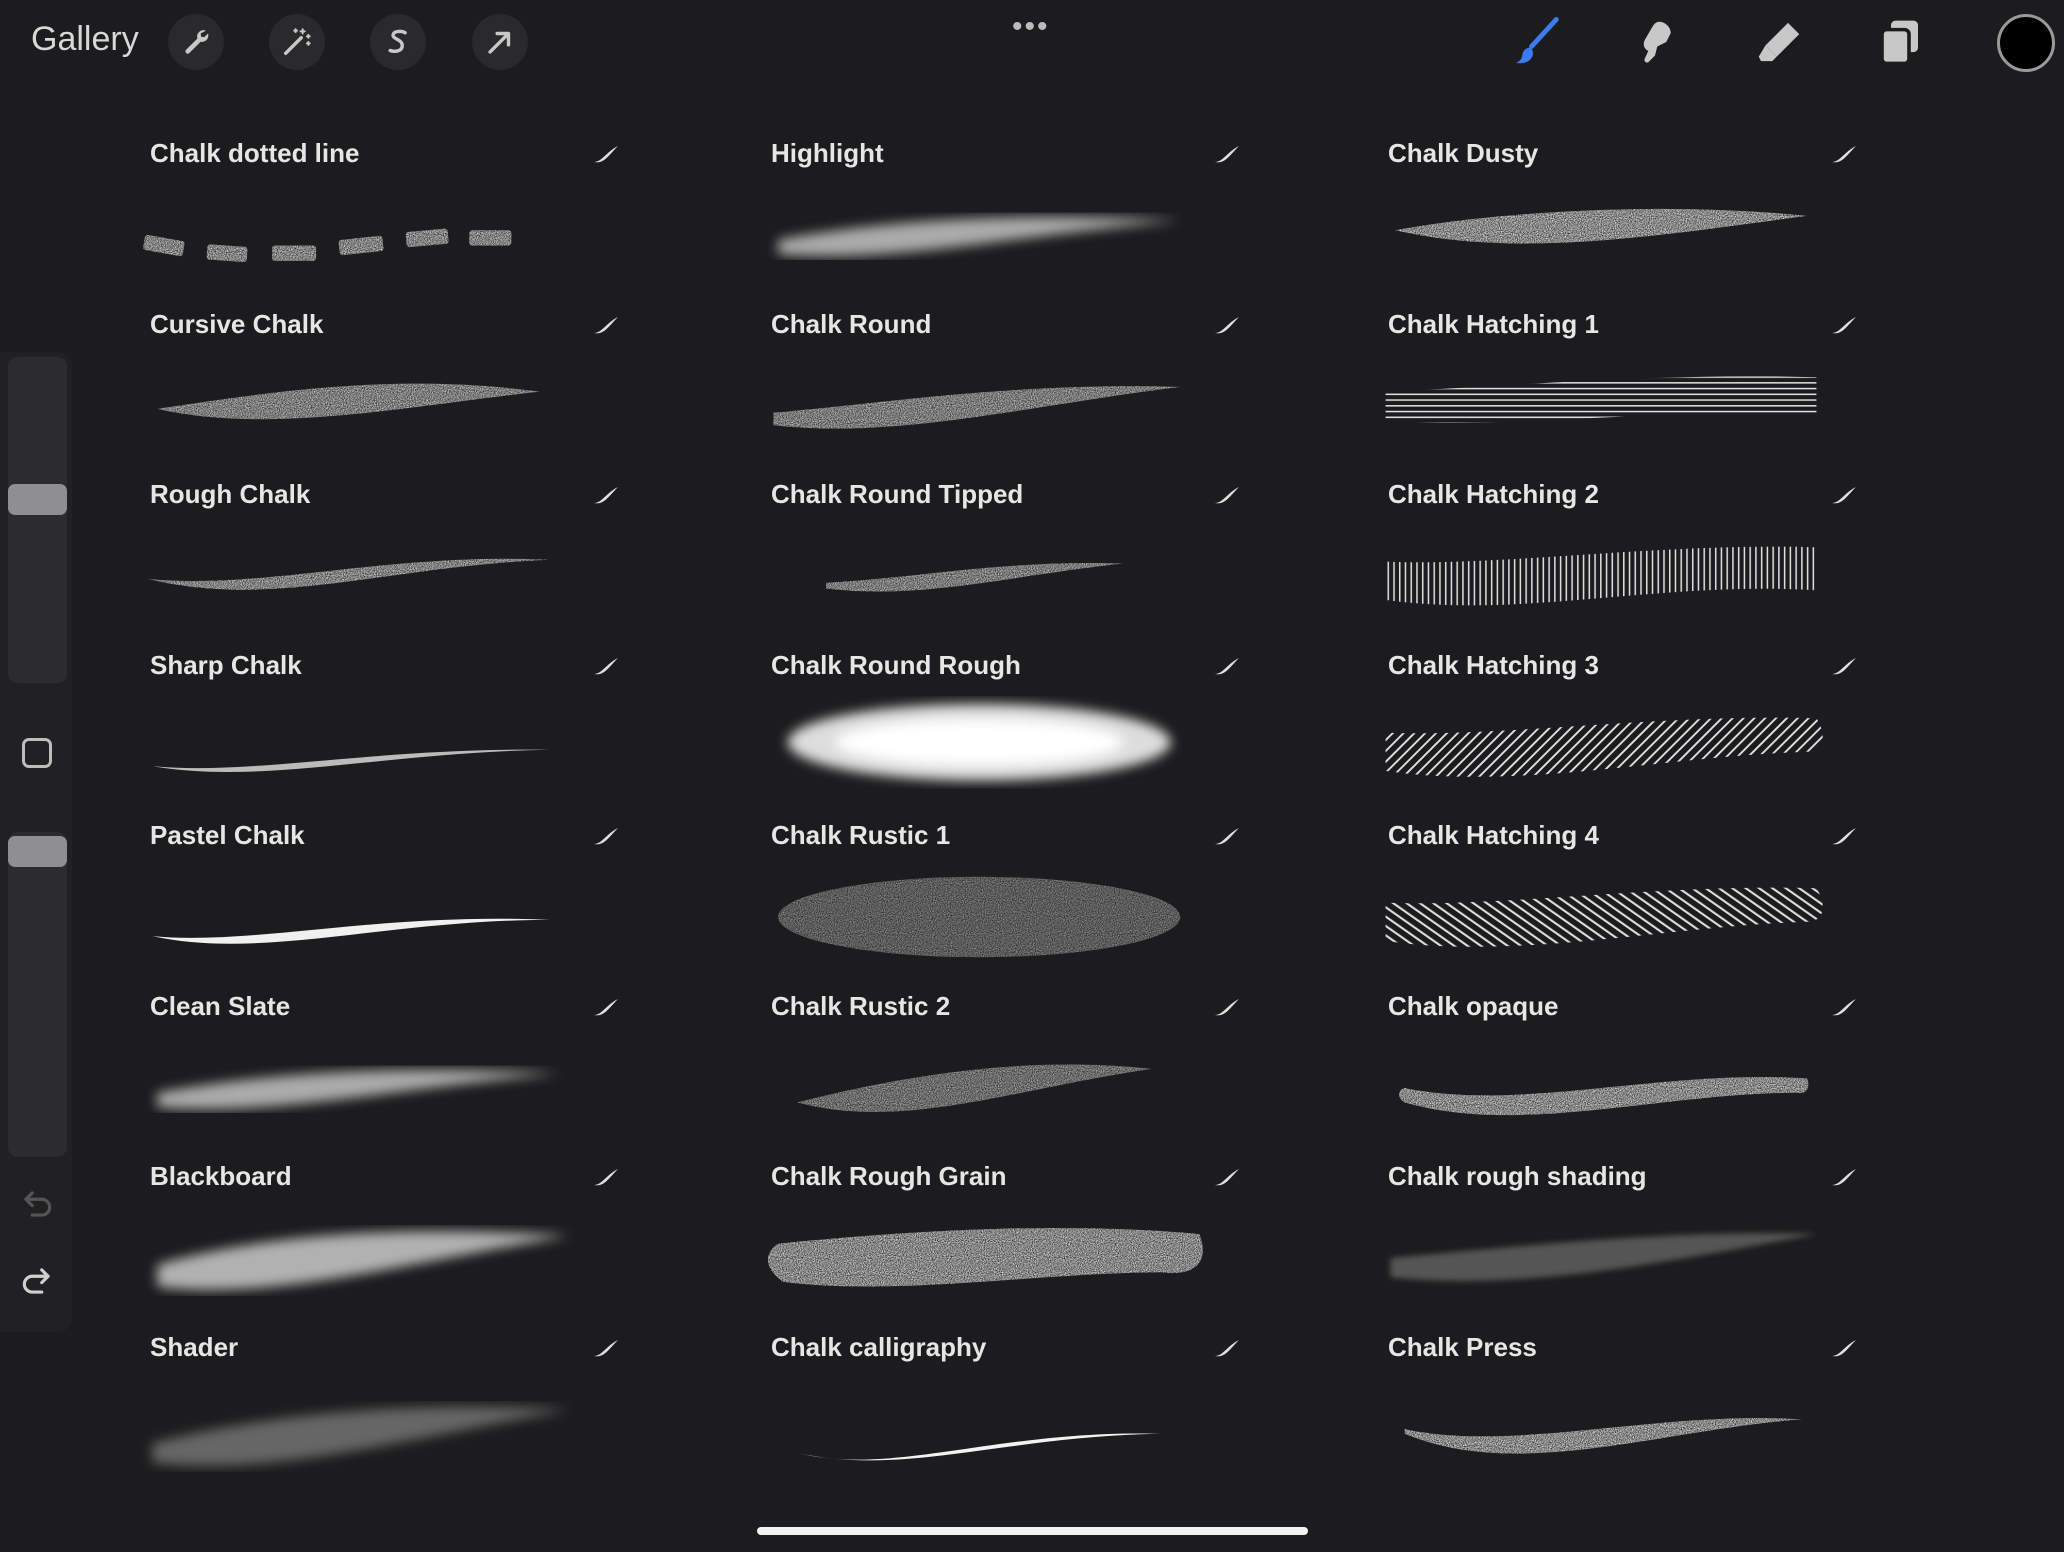 The image size is (2064, 1552). What do you see at coordinates (368, 376) in the screenshot?
I see `brush-item: Cursive Chalk` at bounding box center [368, 376].